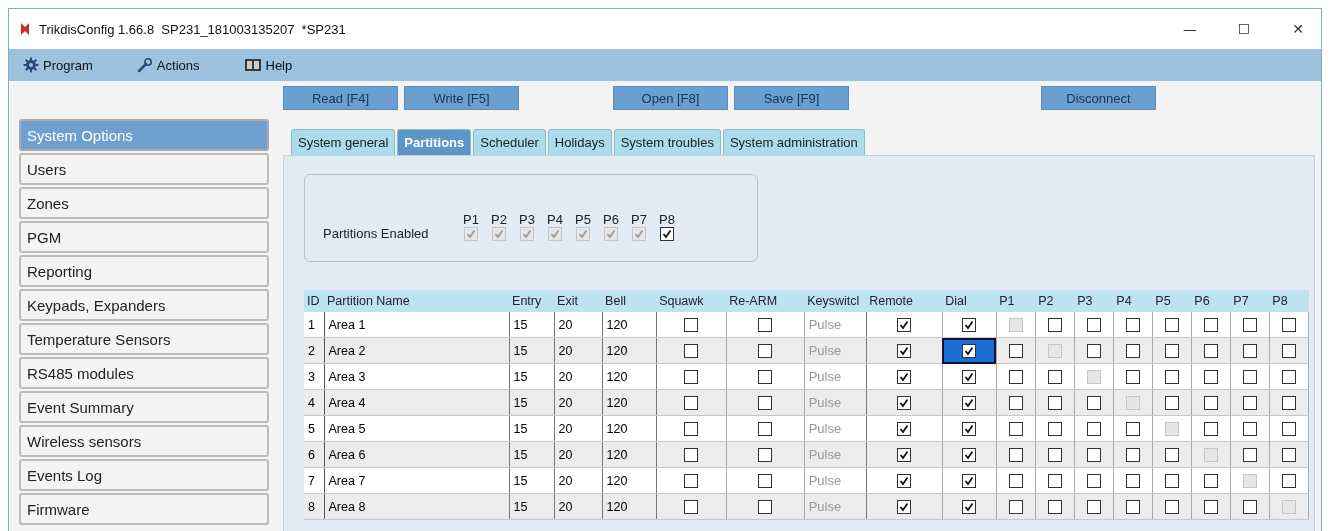 This screenshot has height=531, width=1330. I want to click on sidebar-item: Events Log, so click(144, 475).